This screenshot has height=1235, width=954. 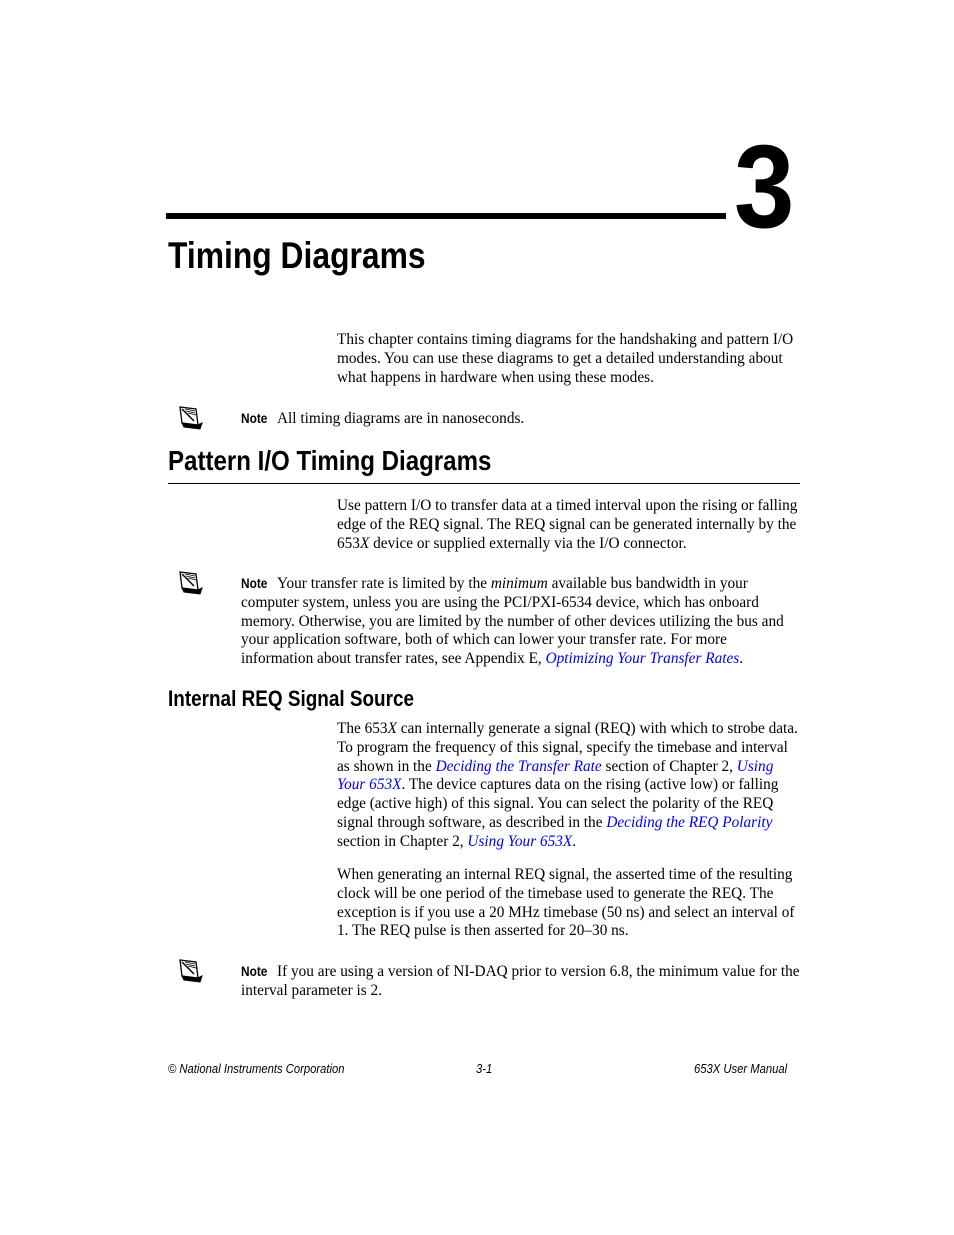 What do you see at coordinates (643, 658) in the screenshot?
I see `link-optimizing-transfer-rates: Optimizing Your Transfer Rates` at bounding box center [643, 658].